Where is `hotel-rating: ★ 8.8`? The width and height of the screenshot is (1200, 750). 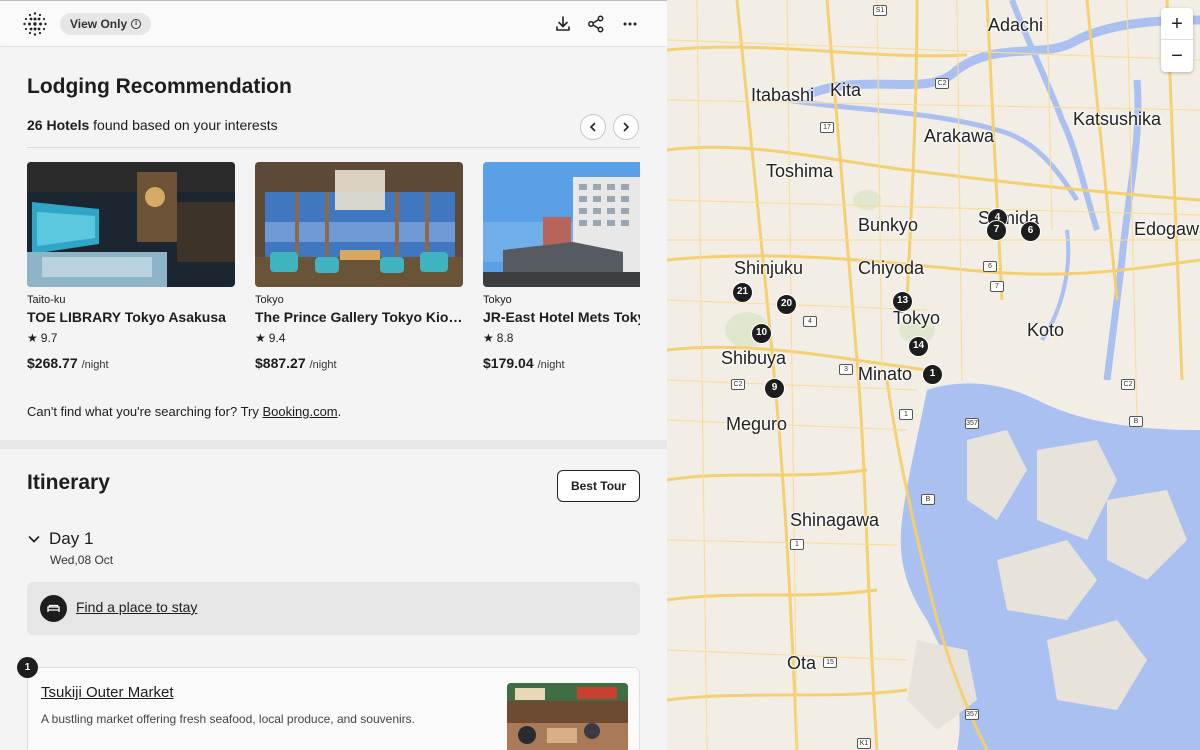
hotel-rating: ★ 8.8 is located at coordinates (561, 338).